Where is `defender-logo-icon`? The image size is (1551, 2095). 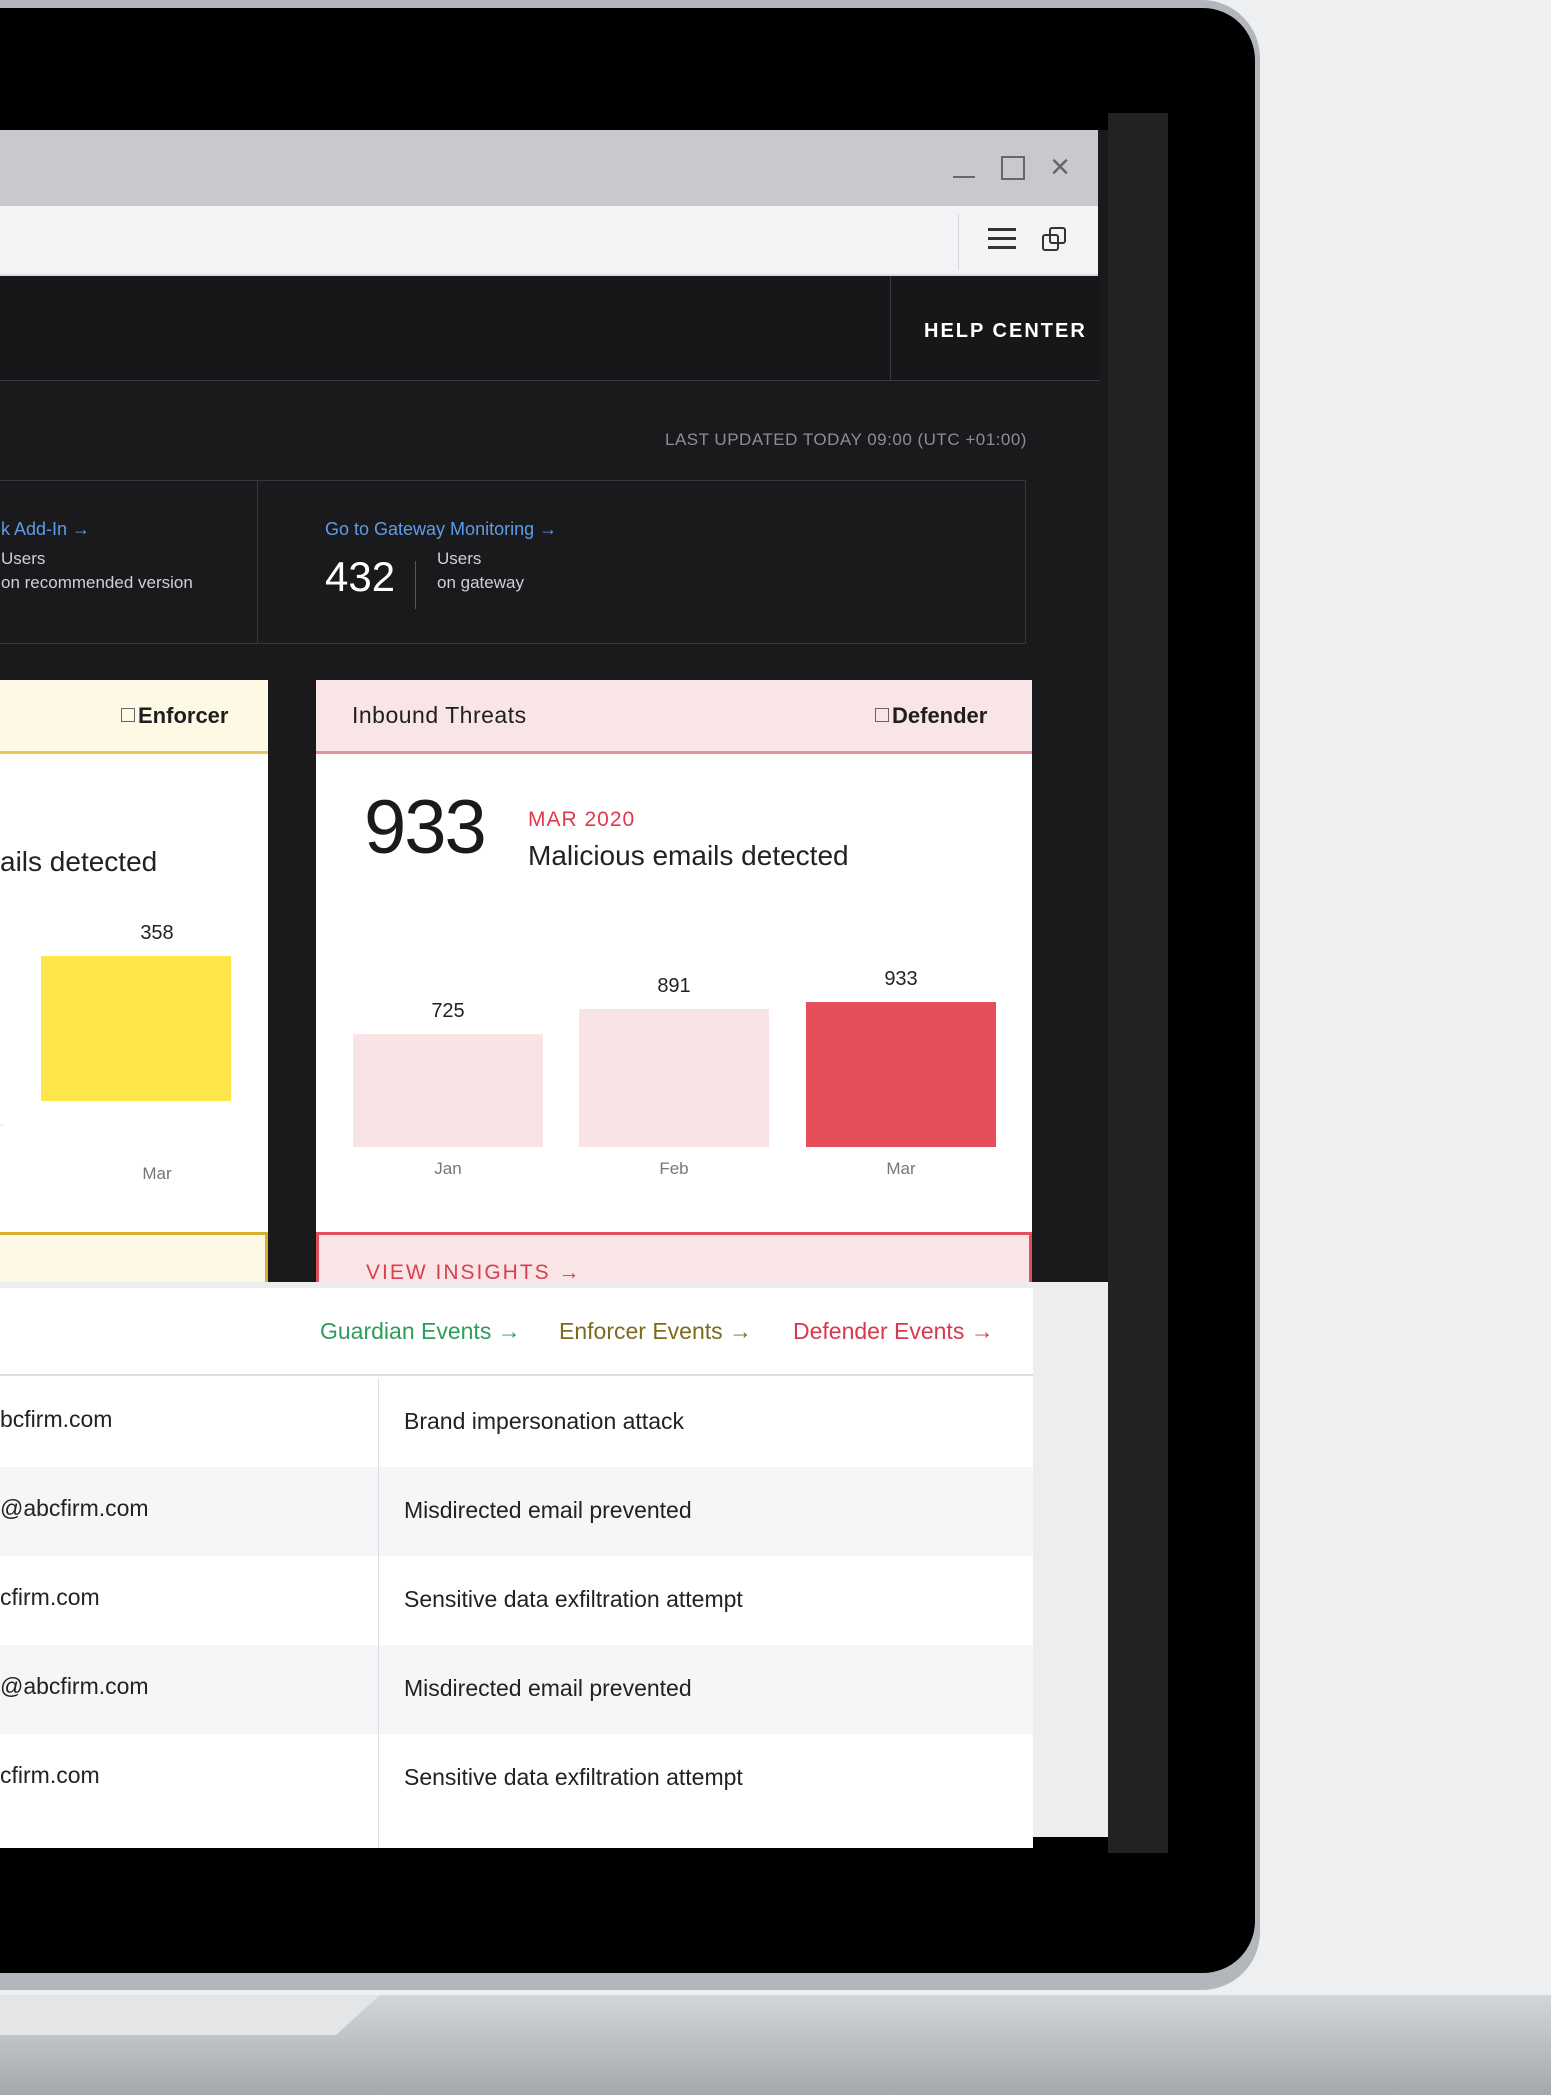 defender-logo-icon is located at coordinates (882, 715).